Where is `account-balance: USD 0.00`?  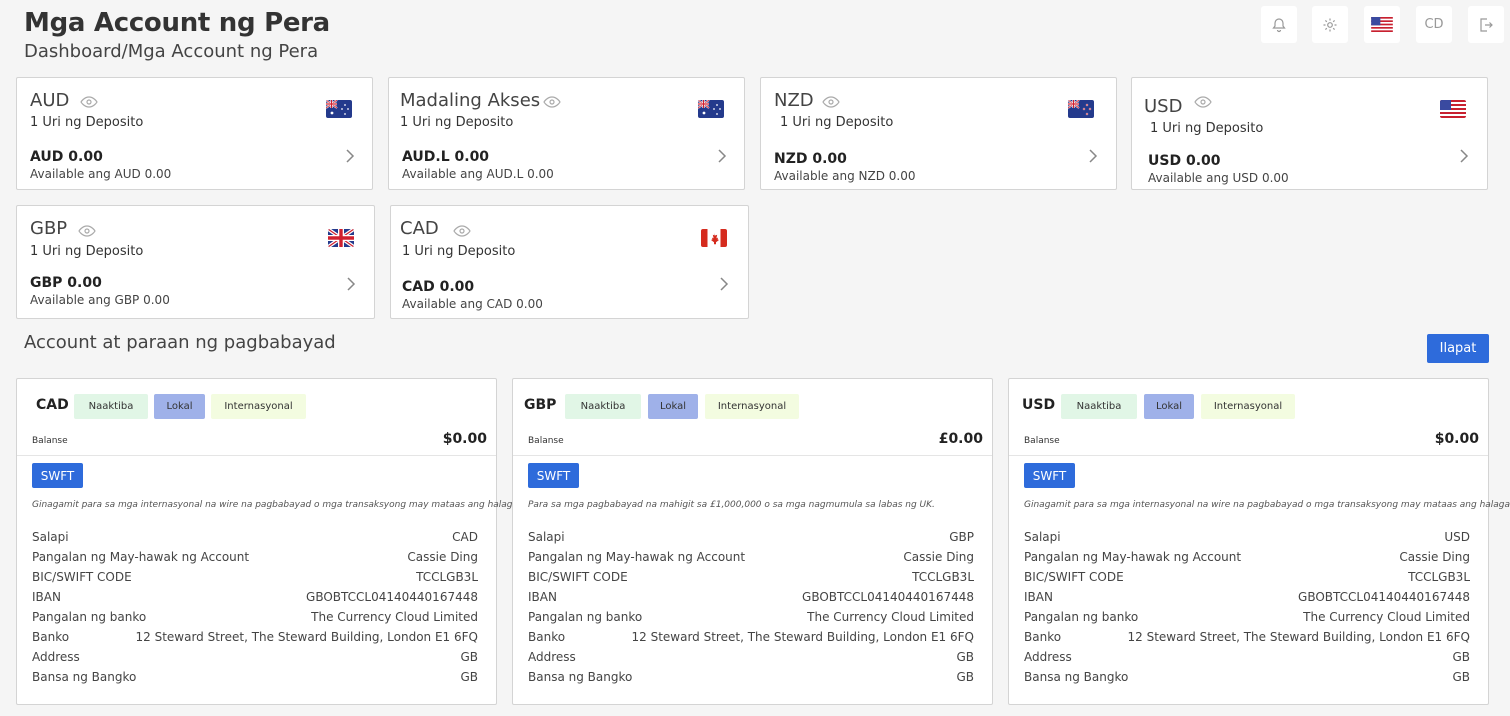
account-balance: USD 0.00 is located at coordinates (1184, 161).